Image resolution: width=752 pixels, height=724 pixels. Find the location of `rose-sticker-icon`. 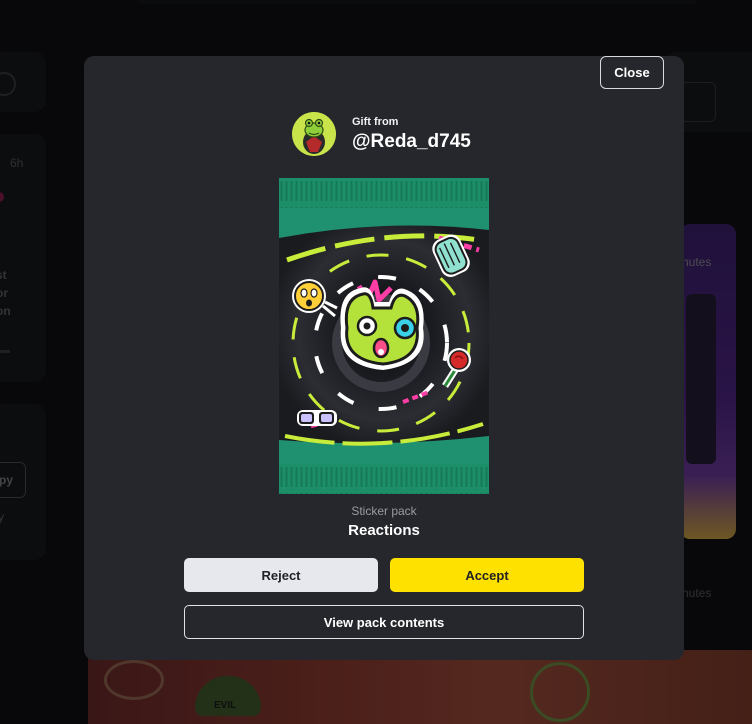

rose-sticker-icon is located at coordinates (456, 368).